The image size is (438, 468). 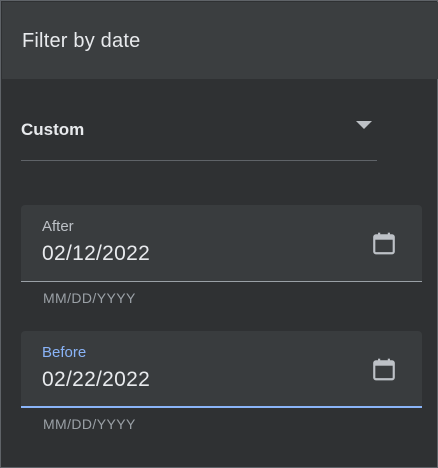 I want to click on dropdown-arrow-icon, so click(x=364, y=125).